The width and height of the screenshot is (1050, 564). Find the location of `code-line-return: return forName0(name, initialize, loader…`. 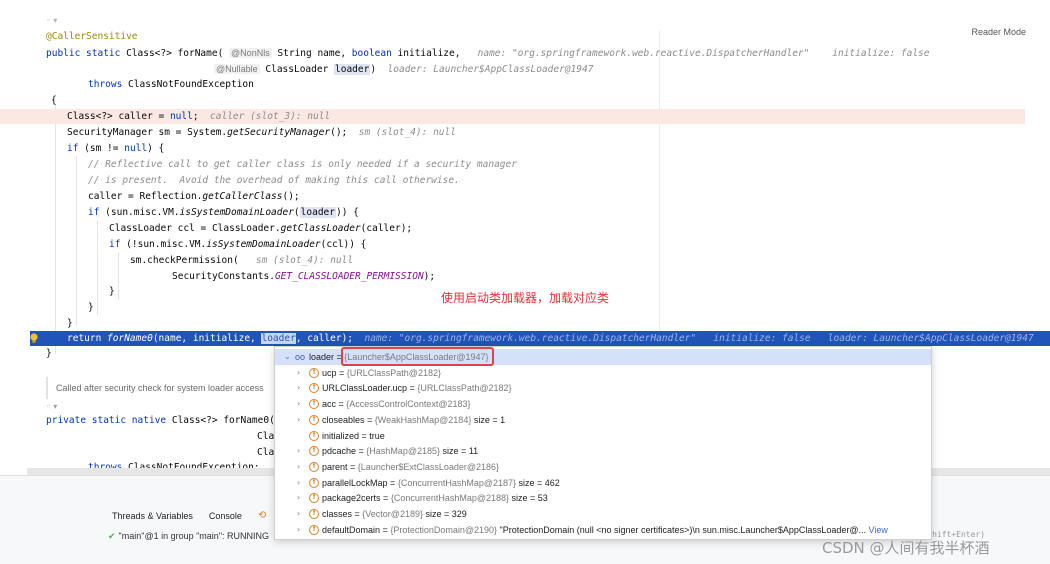

code-line-return: return forName0(name, initialize, loader… is located at coordinates (558, 339).